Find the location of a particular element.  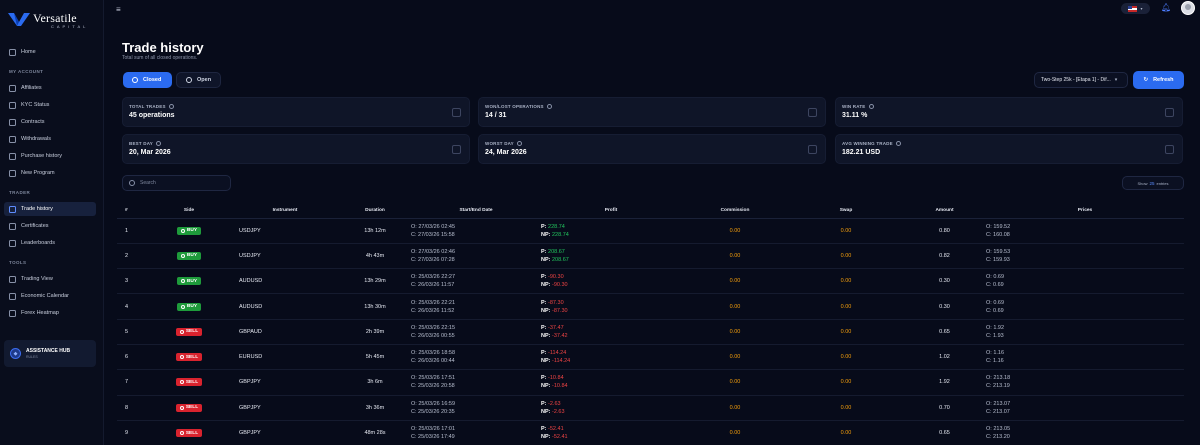

sidebar-item-contracts: Contracts is located at coordinates (50, 122).